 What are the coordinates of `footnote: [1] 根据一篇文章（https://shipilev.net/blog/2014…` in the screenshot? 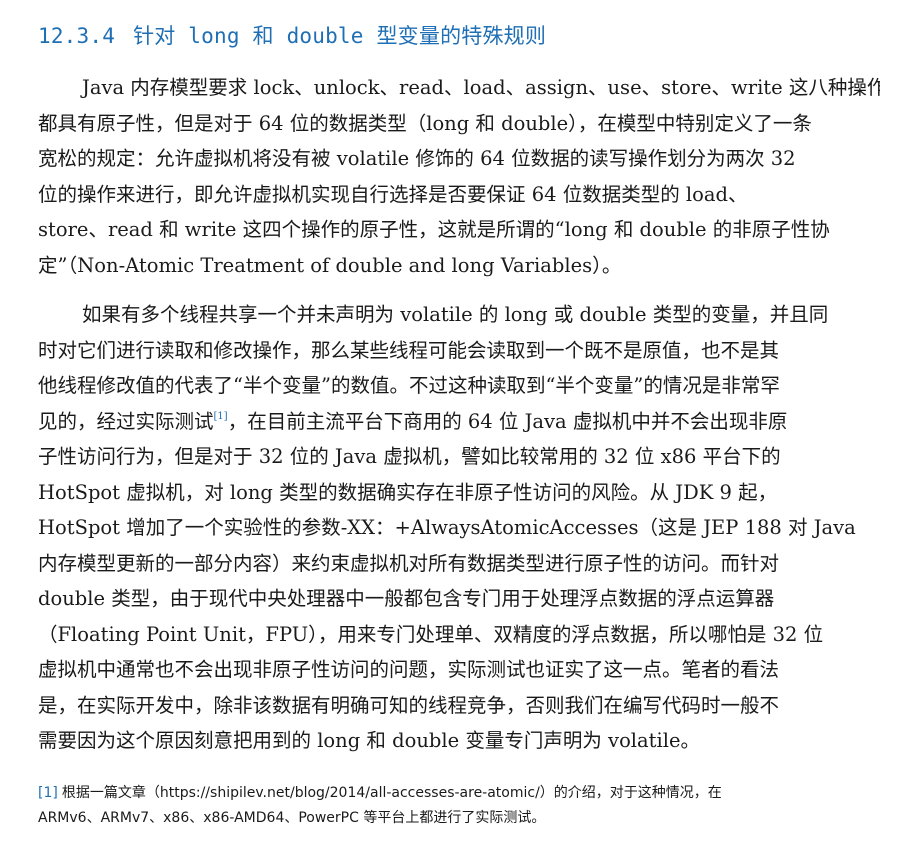 It's located at (463, 806).